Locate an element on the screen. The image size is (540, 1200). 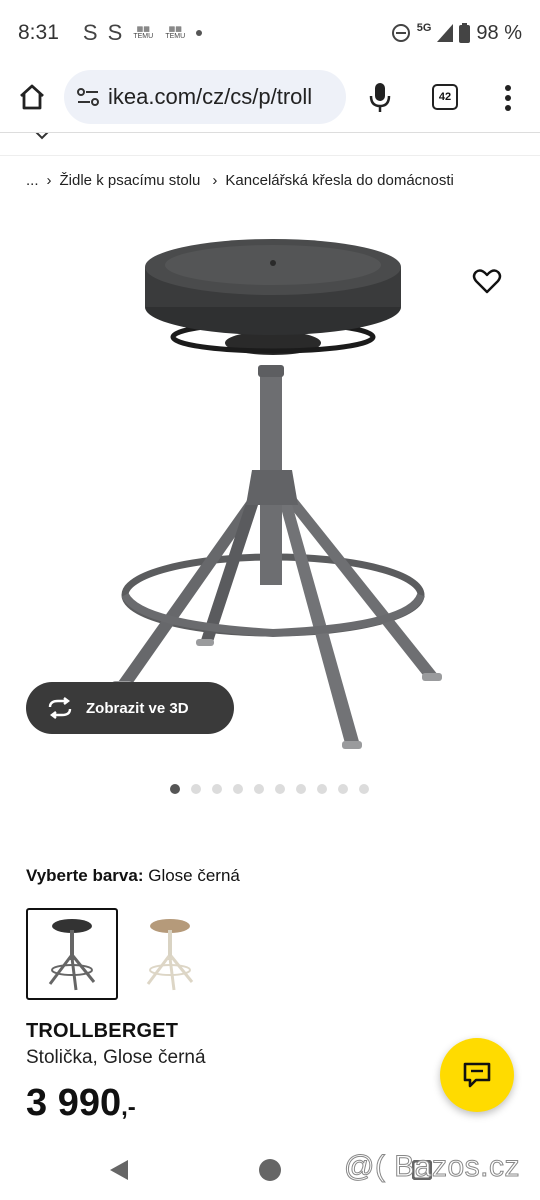
more-notifications-dot is located at coordinates (199, 33).